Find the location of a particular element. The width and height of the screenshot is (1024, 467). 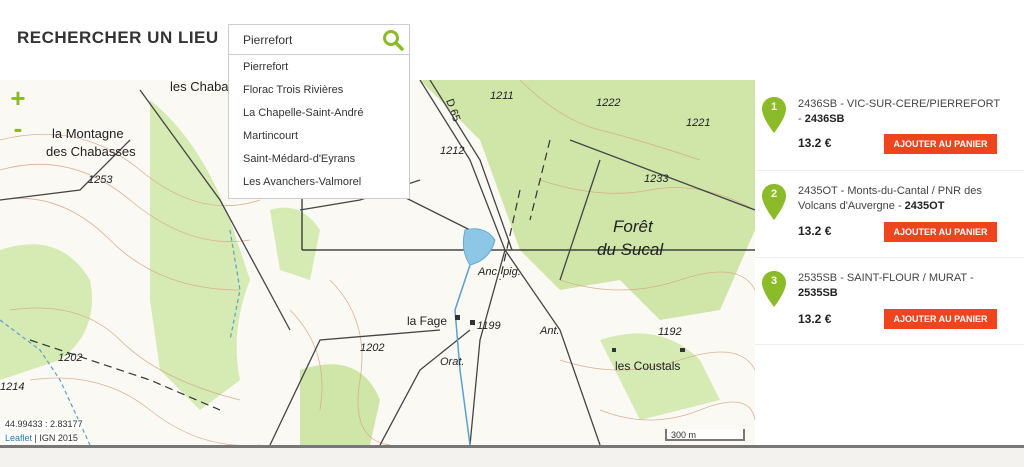

map-label: Orat. is located at coordinates (452, 362).